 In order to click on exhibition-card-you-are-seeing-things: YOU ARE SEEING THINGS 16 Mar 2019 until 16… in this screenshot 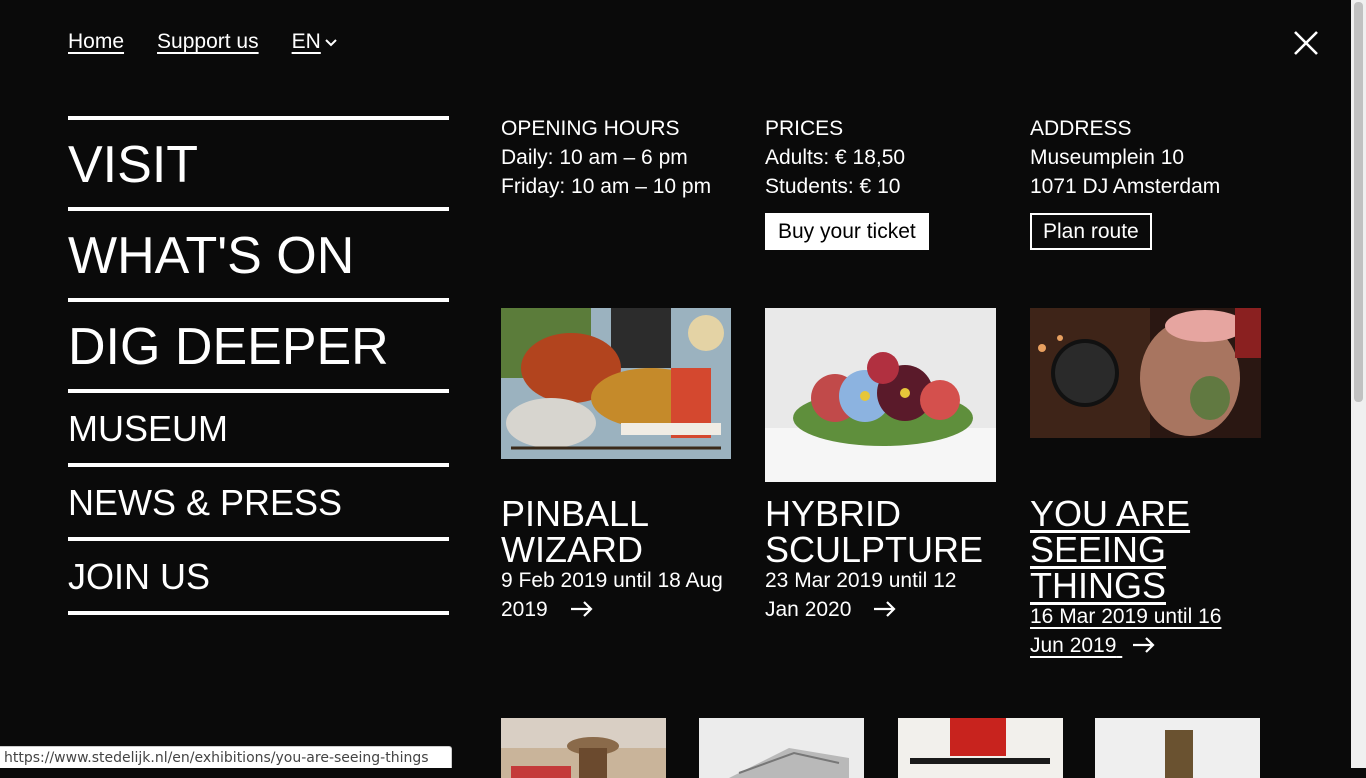, I will do `click(1145, 482)`.